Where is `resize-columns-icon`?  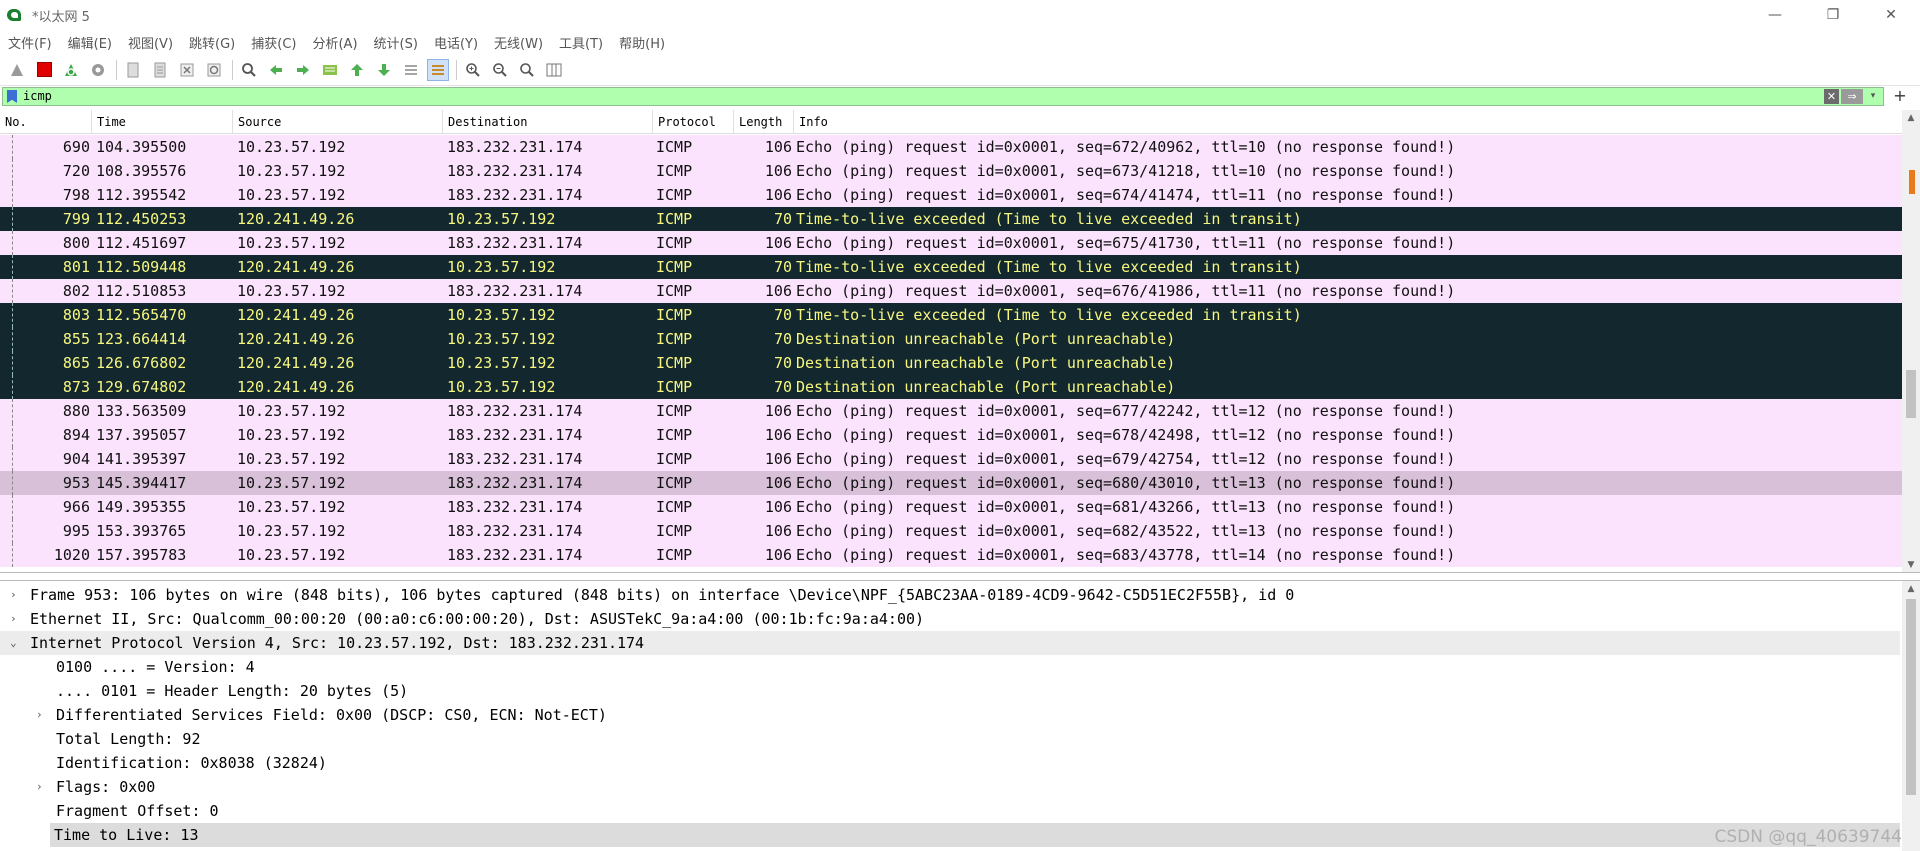
resize-columns-icon is located at coordinates (554, 70).